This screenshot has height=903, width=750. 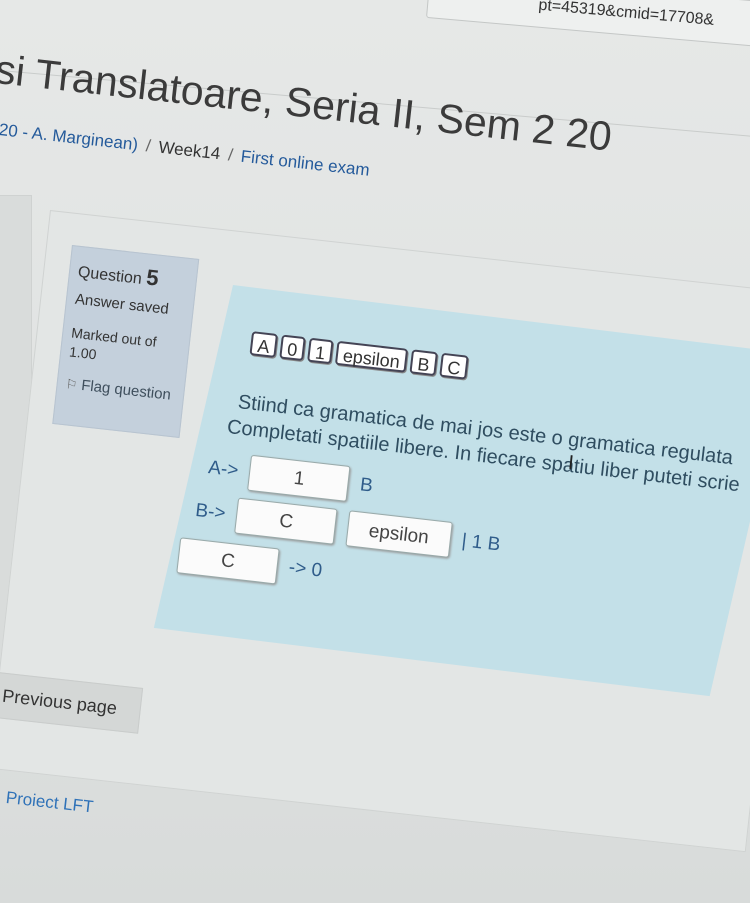 I want to click on rule-c-suffix: -> 0, so click(x=305, y=569).